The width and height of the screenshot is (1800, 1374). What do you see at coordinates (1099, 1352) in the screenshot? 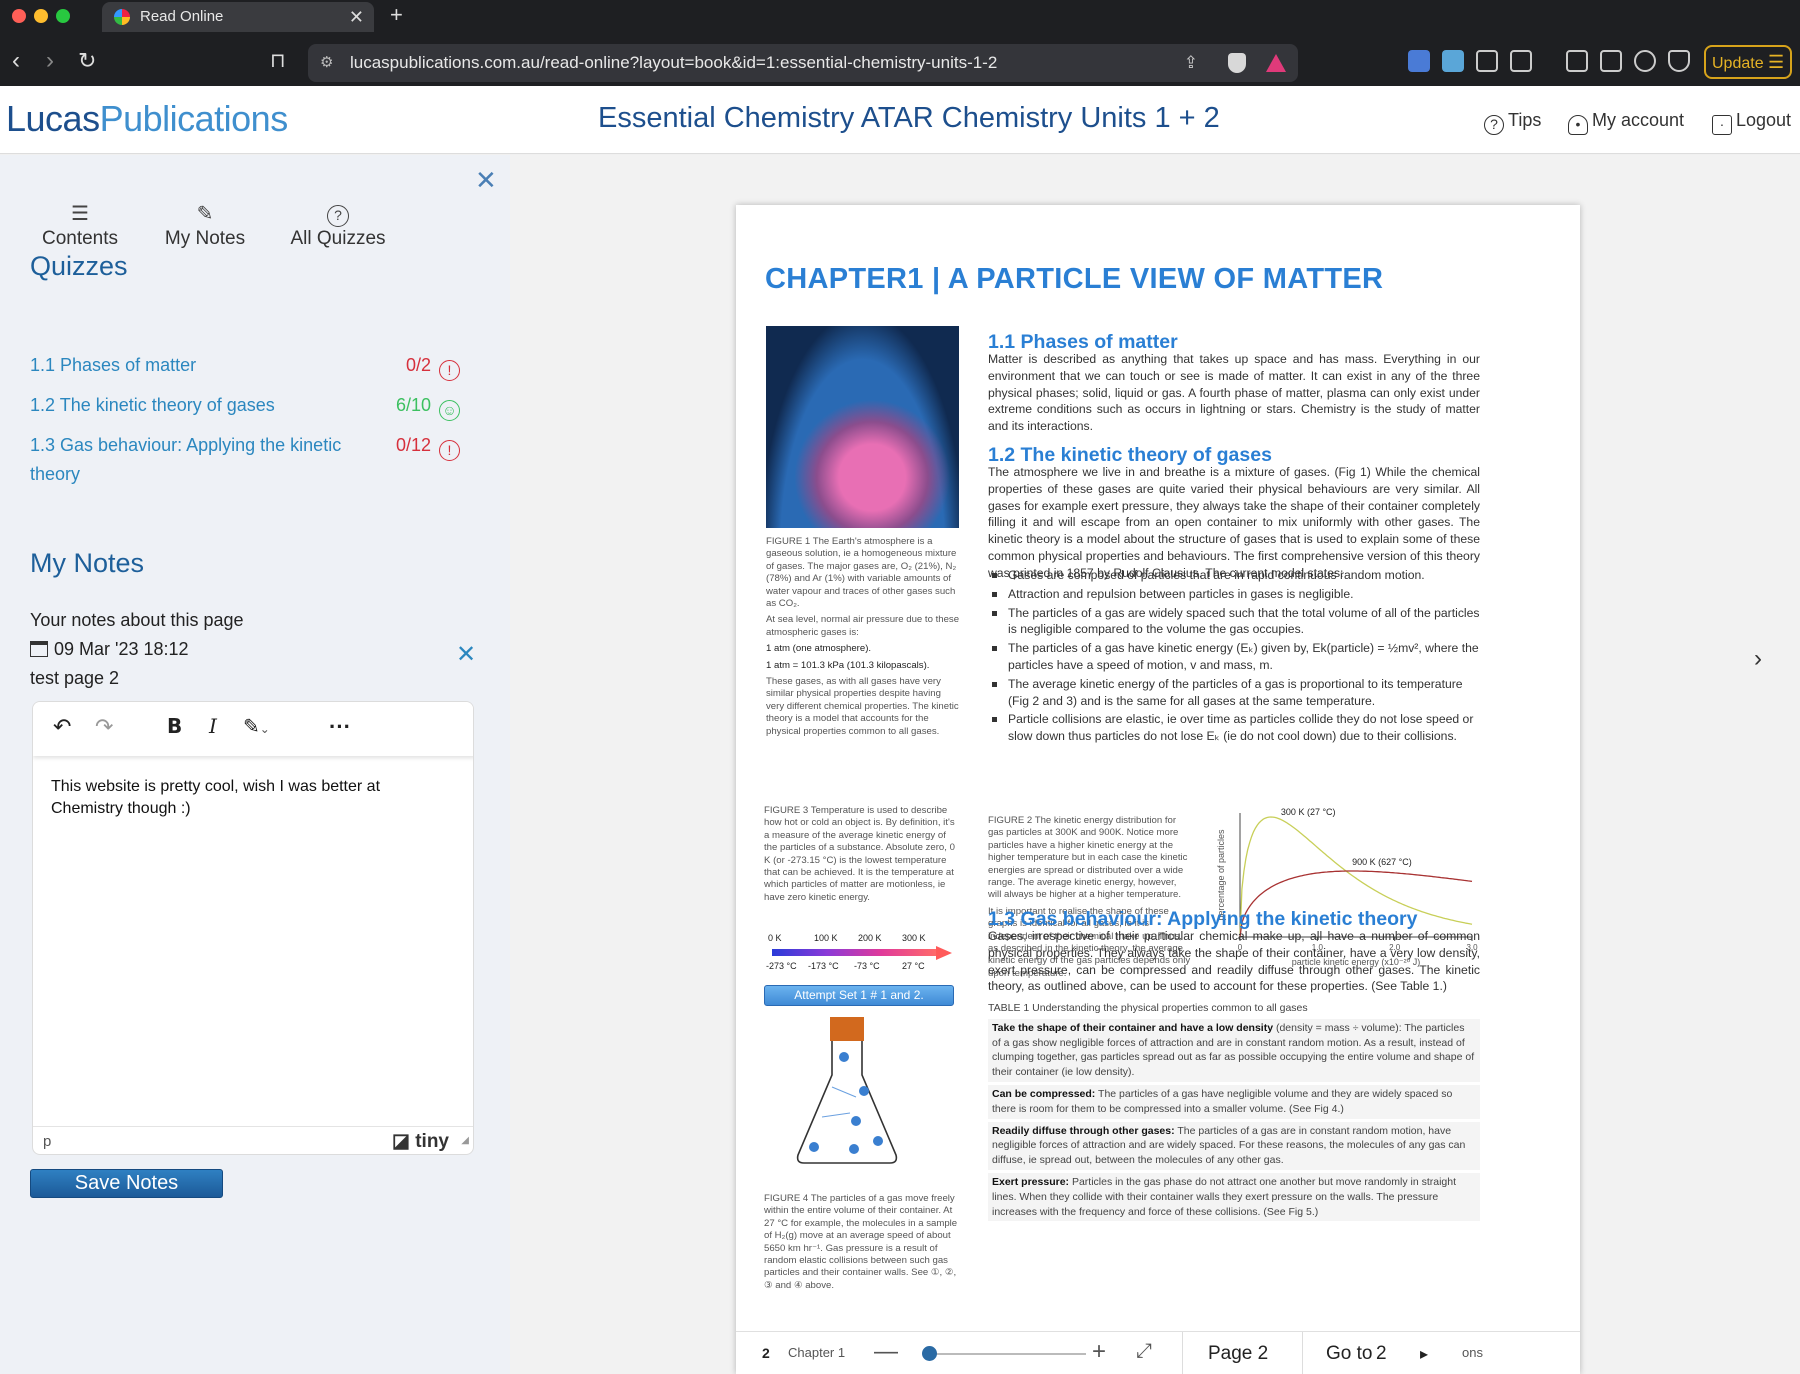
I see `zoom-in-icon: +` at bounding box center [1099, 1352].